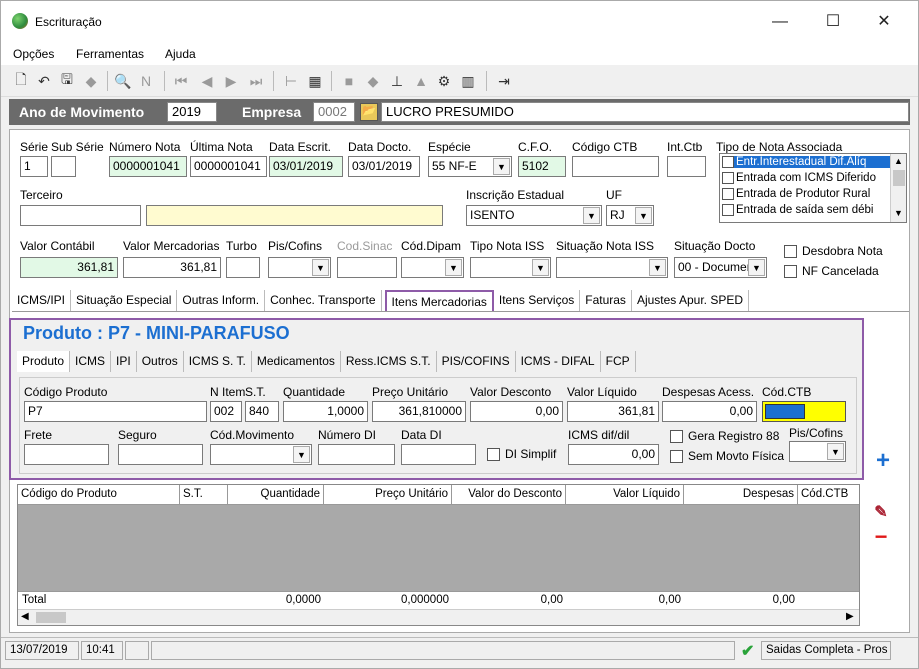  What do you see at coordinates (44, 361) in the screenshot?
I see `tab-produto: Produto` at bounding box center [44, 361].